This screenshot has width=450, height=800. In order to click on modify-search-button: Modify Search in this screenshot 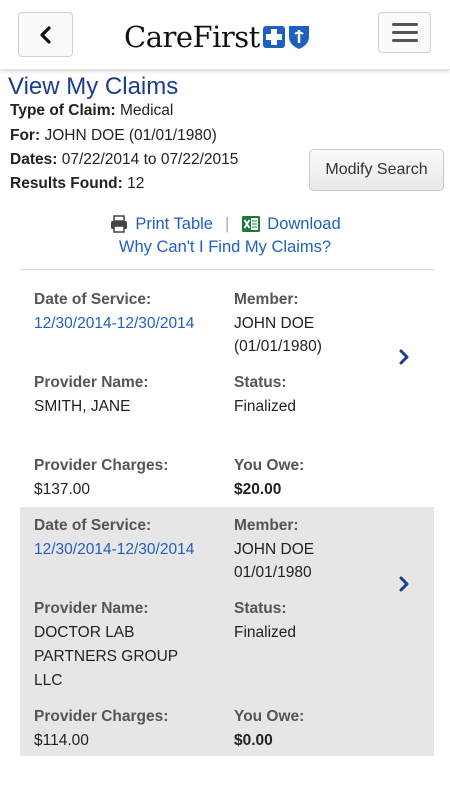, I will do `click(376, 170)`.